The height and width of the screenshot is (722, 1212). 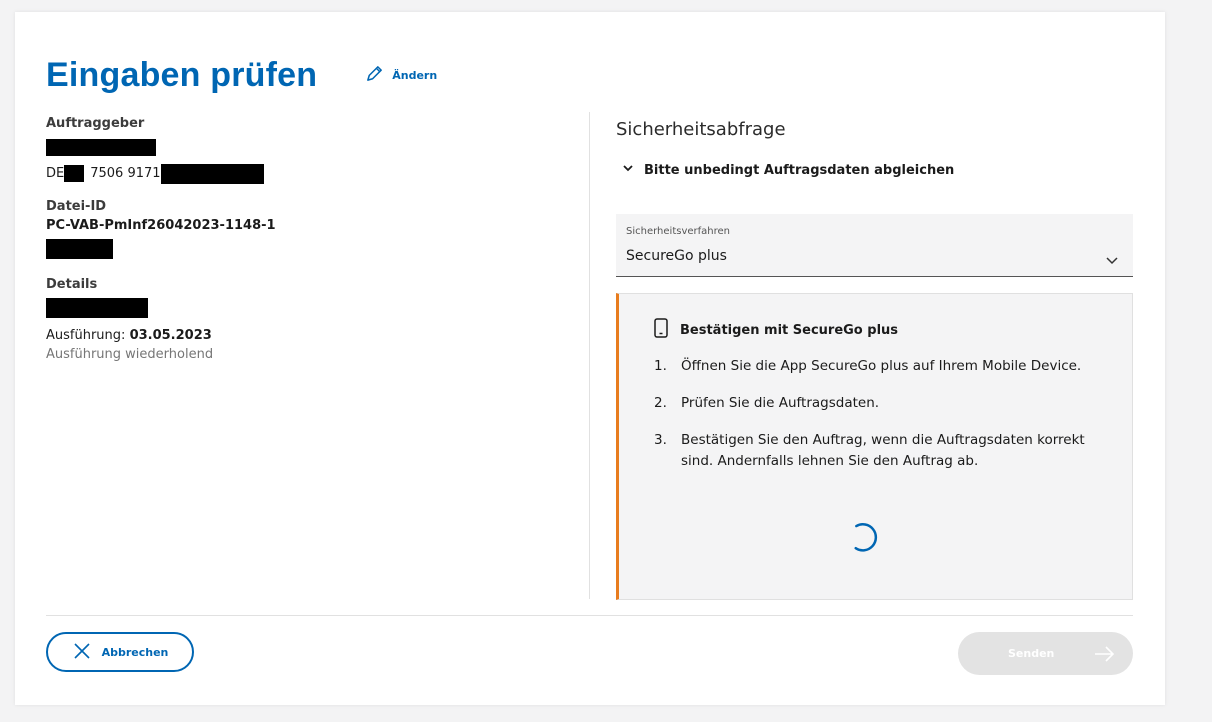 I want to click on pencil-icon, so click(x=374, y=75).